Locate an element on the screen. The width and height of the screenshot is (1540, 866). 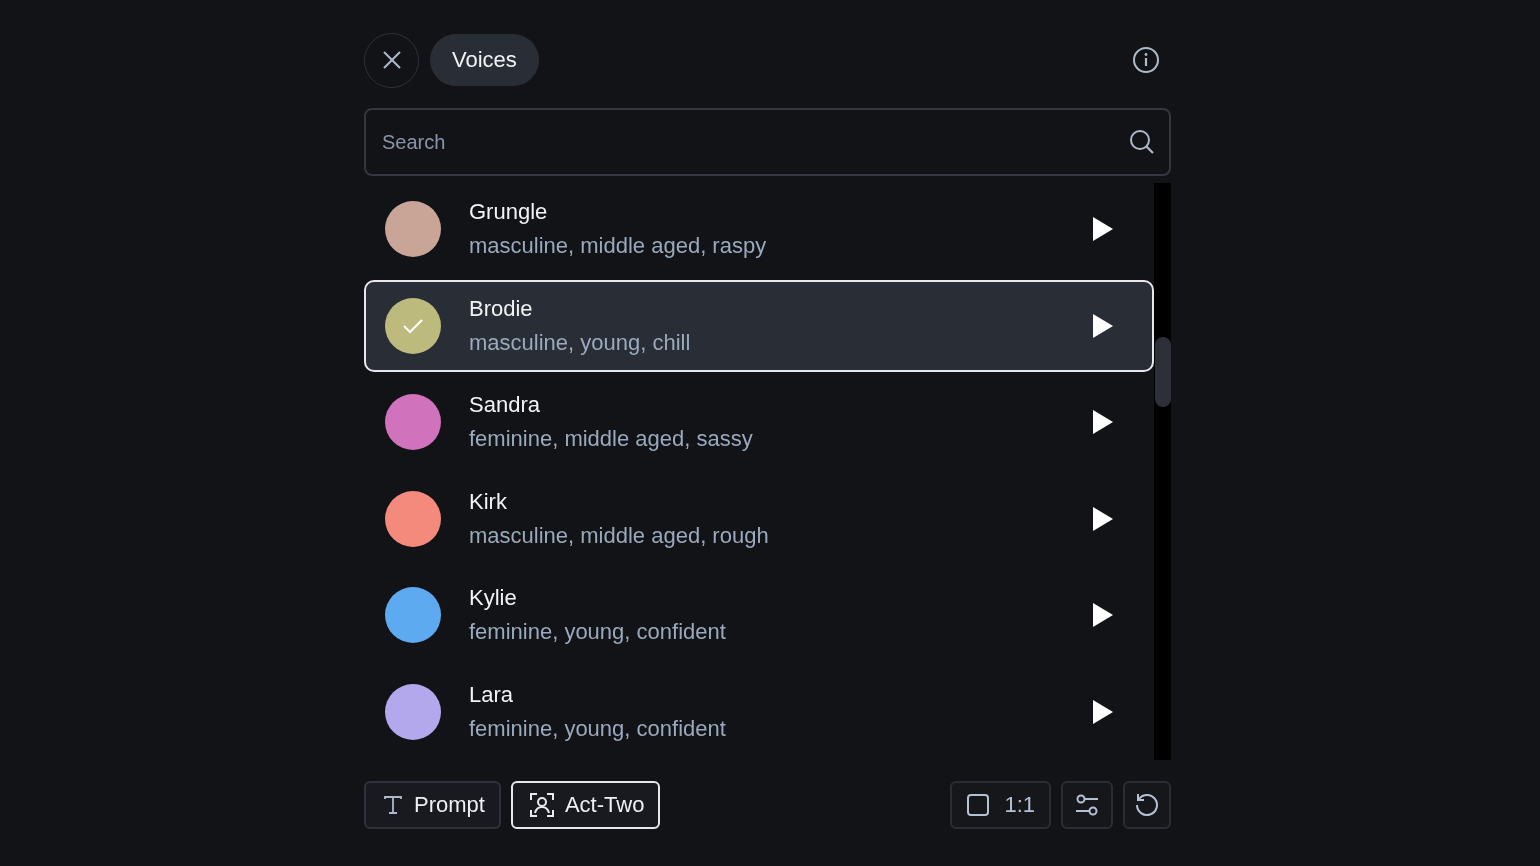
voice-name: Brodie is located at coordinates (501, 308).